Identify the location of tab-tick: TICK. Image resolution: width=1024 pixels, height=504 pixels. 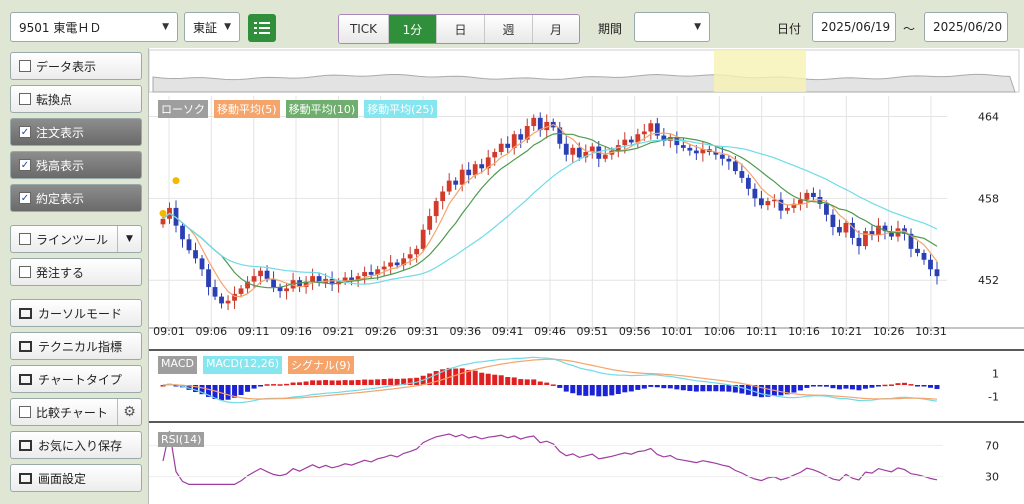
(364, 29).